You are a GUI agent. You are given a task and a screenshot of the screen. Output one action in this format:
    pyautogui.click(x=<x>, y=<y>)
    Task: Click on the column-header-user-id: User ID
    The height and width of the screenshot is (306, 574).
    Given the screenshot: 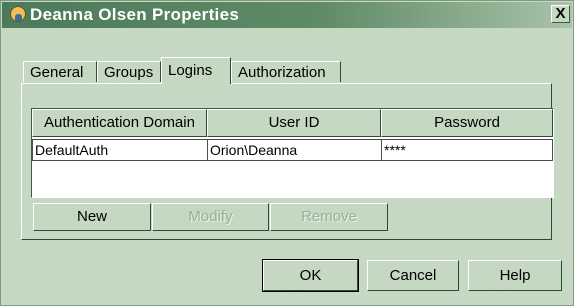 What is the action you would take?
    pyautogui.click(x=294, y=123)
    